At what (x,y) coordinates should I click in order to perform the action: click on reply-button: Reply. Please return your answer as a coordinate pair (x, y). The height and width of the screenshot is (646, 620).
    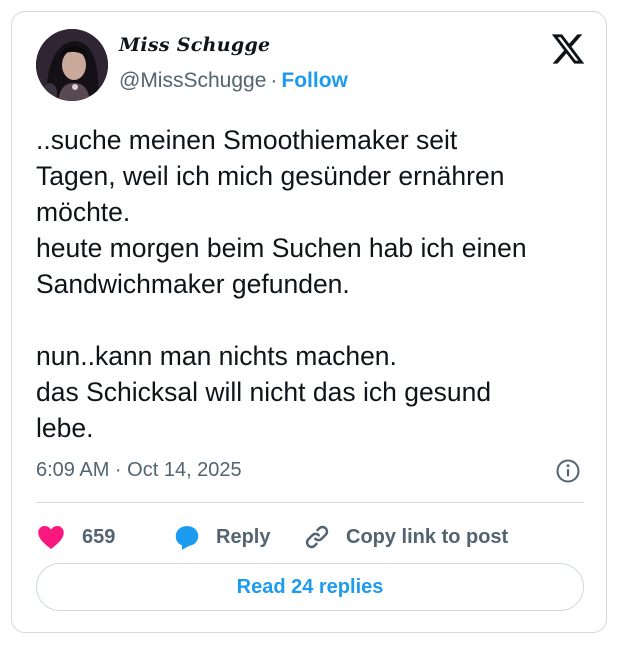
    Looking at the image, I should click on (221, 537).